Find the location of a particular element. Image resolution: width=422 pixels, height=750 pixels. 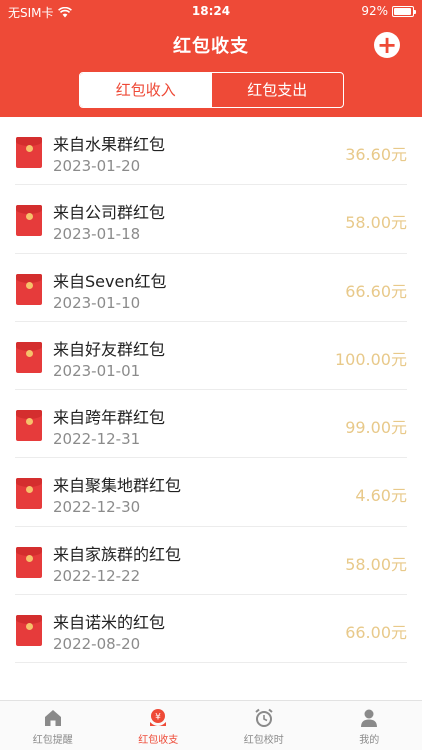

record-title: 来自诺米的红包 is located at coordinates (109, 623).